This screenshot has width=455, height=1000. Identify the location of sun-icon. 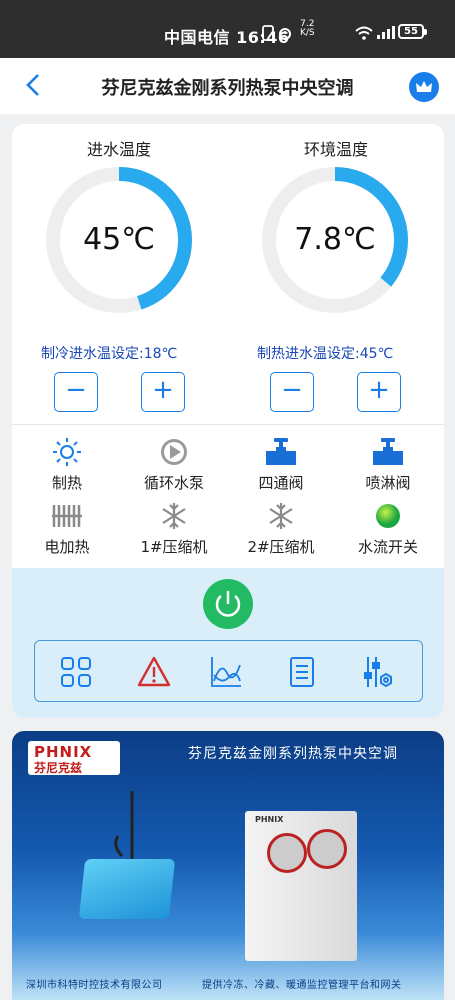
(67, 452).